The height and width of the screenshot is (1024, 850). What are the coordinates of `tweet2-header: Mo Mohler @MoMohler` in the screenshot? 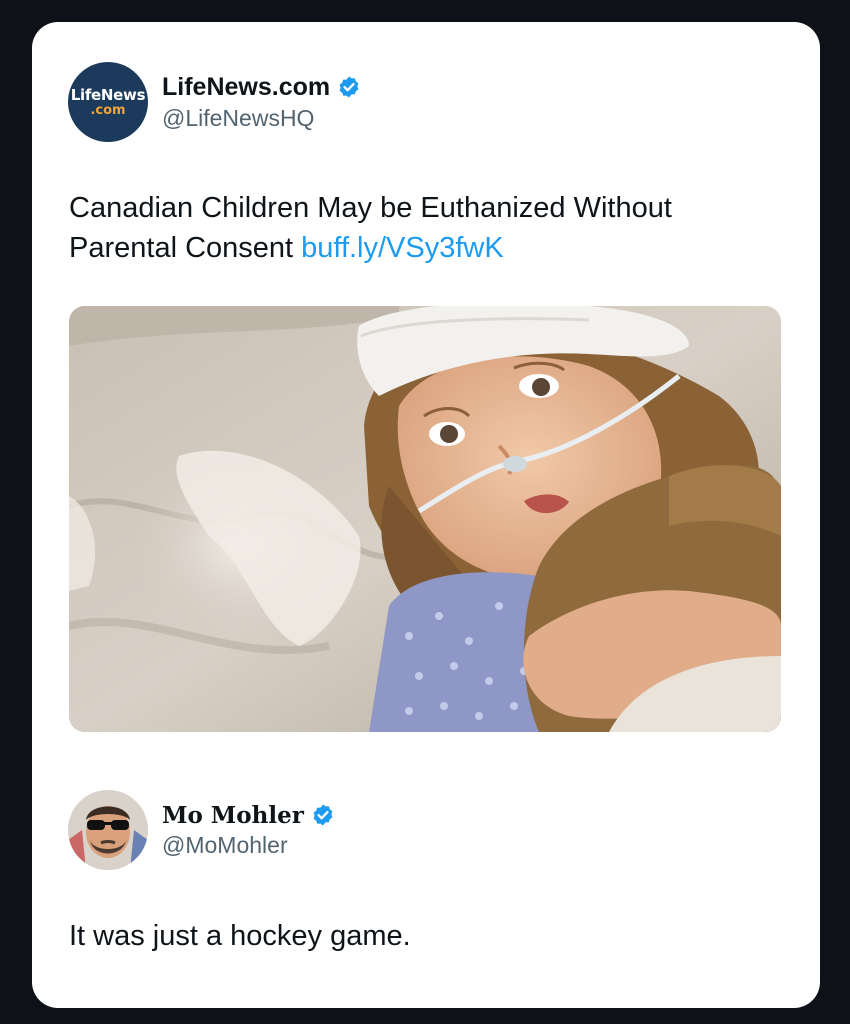 It's located at (201, 830).